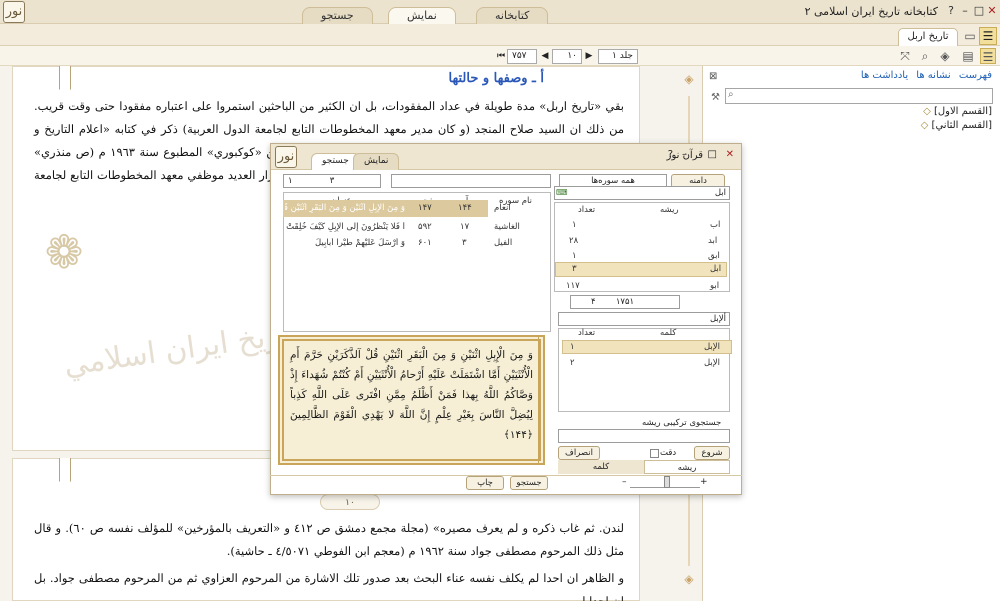  Describe the element at coordinates (625, 302) in the screenshot. I see `root-index: ۴ ۱۷۵۱` at that location.